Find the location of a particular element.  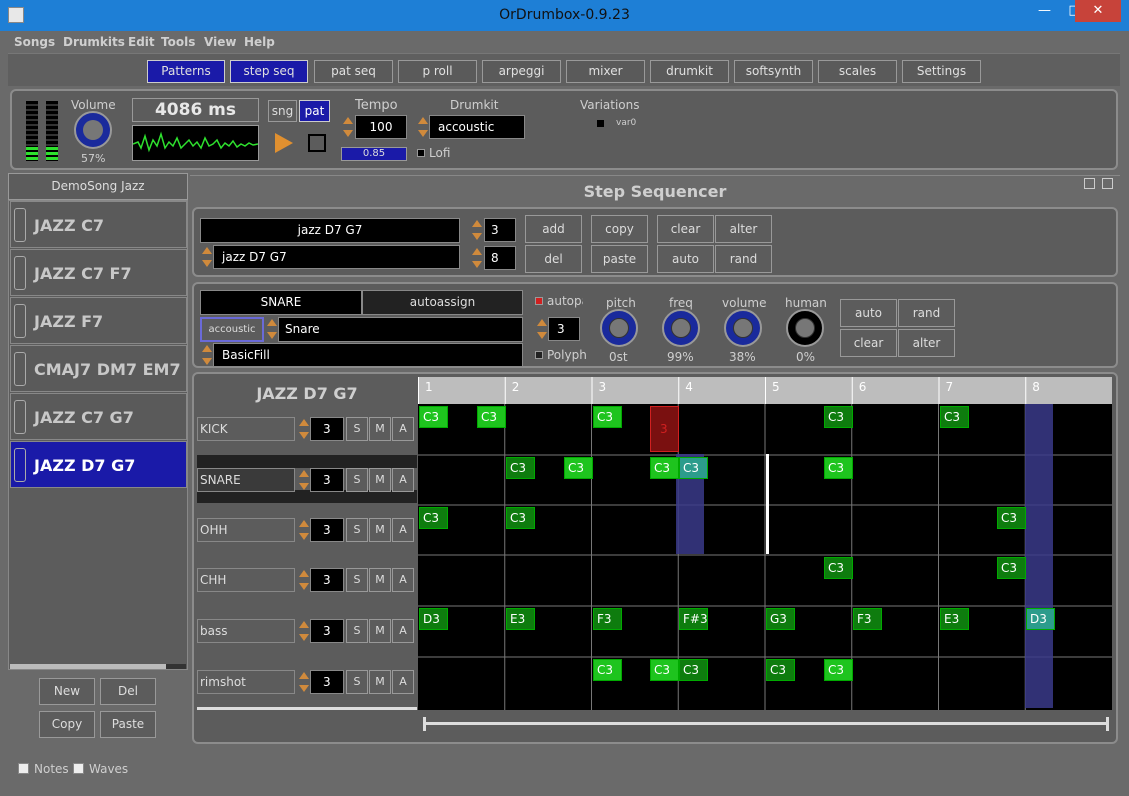

play-icon is located at coordinates (284, 143).